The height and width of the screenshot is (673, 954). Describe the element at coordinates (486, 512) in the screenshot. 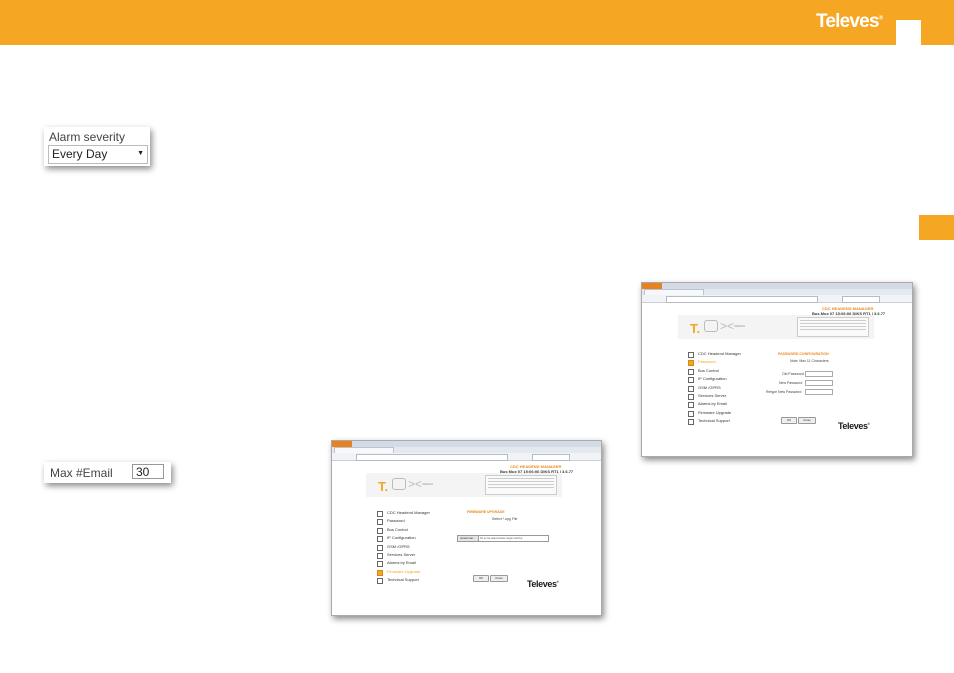

I see `section-title: FIRMWARE UPGRADE` at that location.